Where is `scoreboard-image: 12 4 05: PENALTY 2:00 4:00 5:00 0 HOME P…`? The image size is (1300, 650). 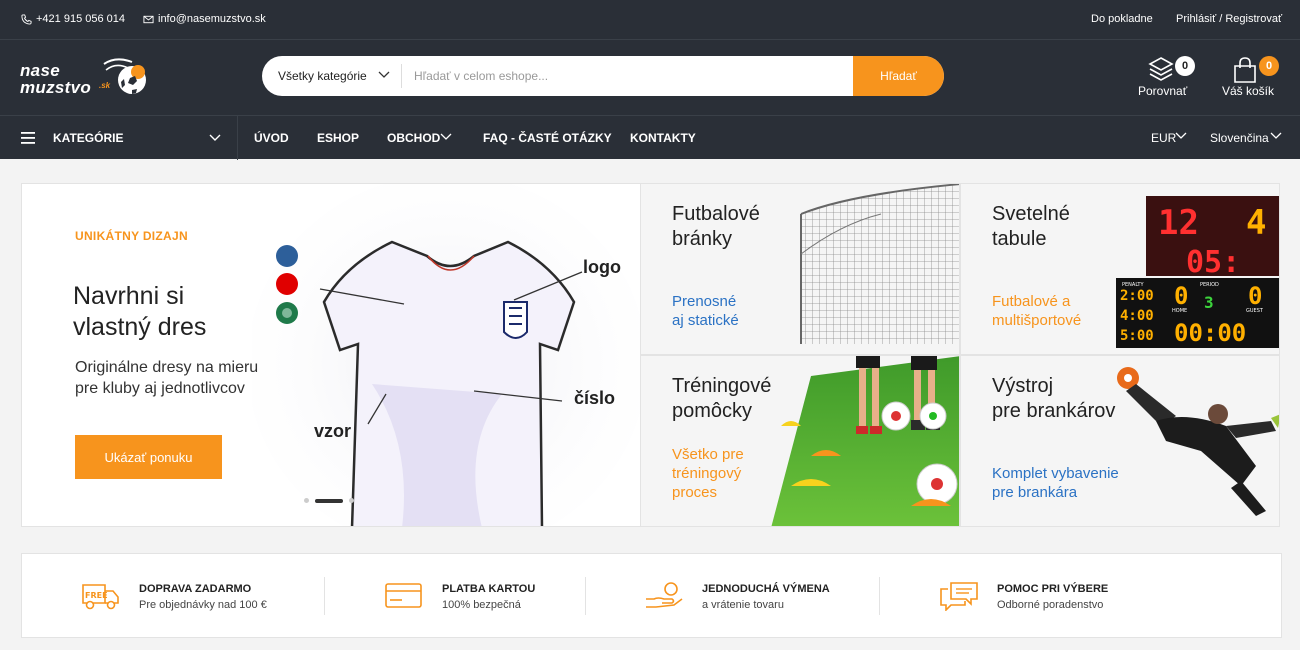
scoreboard-image: 12 4 05: PENALTY 2:00 4:00 5:00 0 HOME P… is located at coordinates (1197, 272).